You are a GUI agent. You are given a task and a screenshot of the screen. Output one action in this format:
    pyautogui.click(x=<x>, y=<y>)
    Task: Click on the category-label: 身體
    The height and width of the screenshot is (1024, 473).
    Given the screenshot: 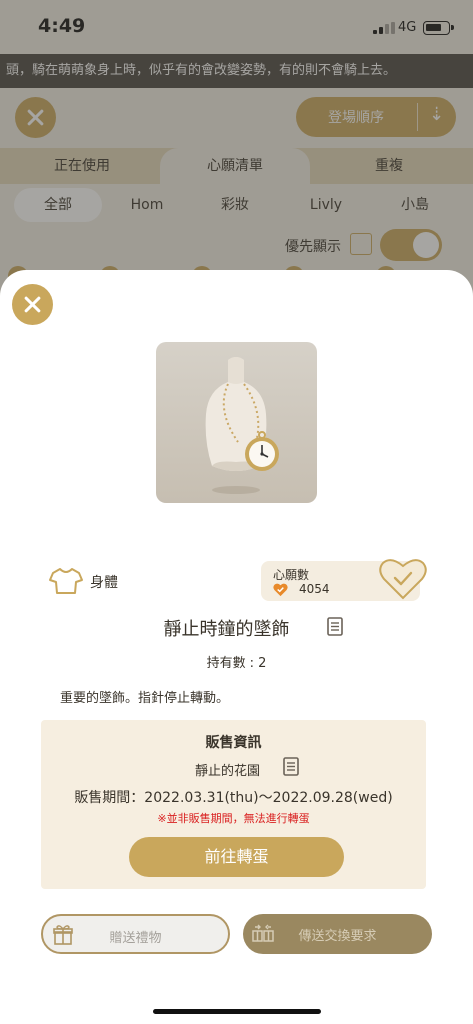 What is the action you would take?
    pyautogui.click(x=104, y=583)
    